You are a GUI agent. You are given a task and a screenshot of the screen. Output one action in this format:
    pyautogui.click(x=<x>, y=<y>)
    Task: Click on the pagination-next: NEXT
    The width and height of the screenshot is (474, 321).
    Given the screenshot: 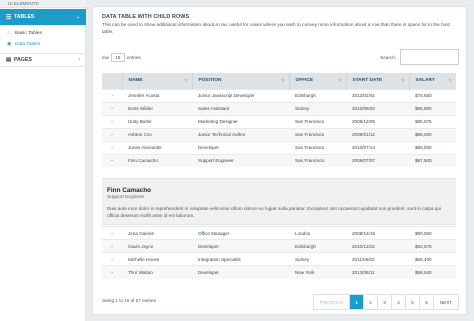 What is the action you would take?
    pyautogui.click(x=446, y=302)
    